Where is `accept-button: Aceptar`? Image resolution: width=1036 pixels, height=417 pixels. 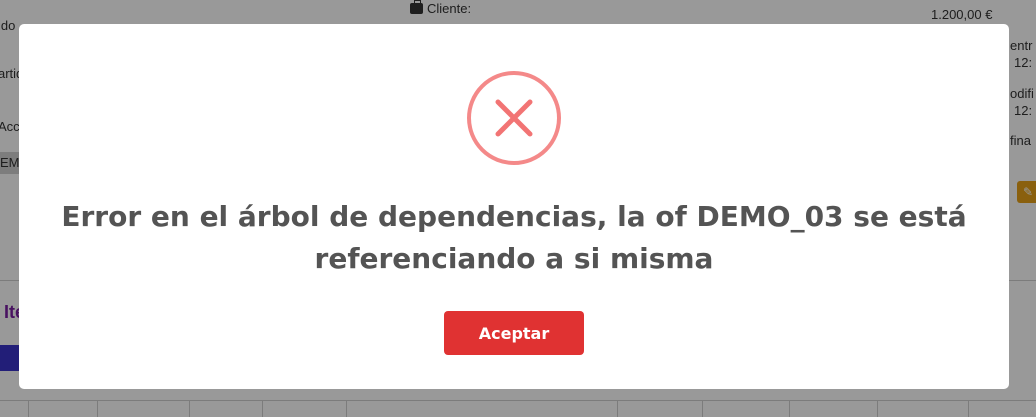 accept-button: Aceptar is located at coordinates (514, 333).